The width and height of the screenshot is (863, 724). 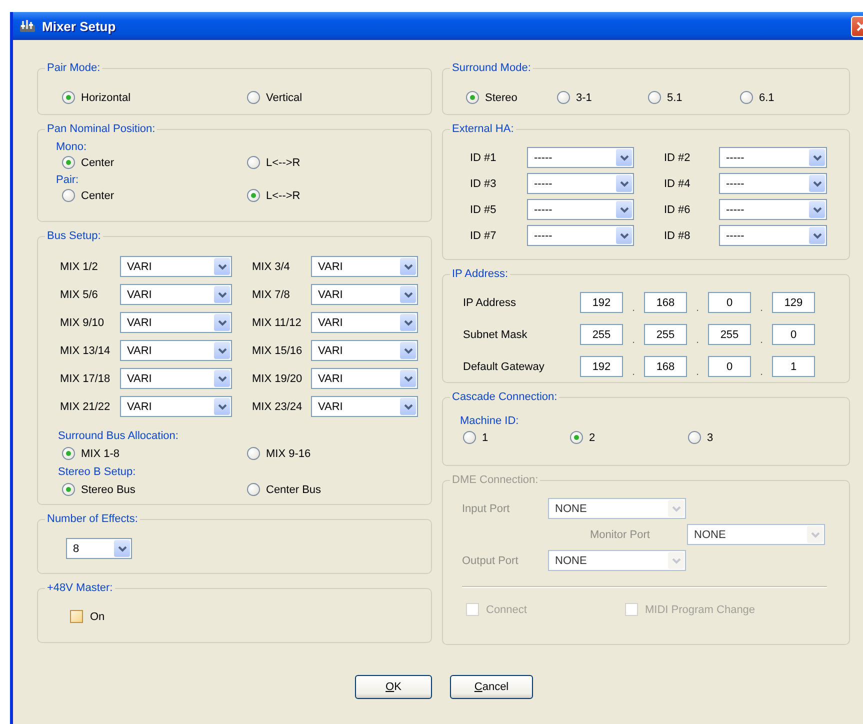 I want to click on id-label: ID #5, so click(x=484, y=210).